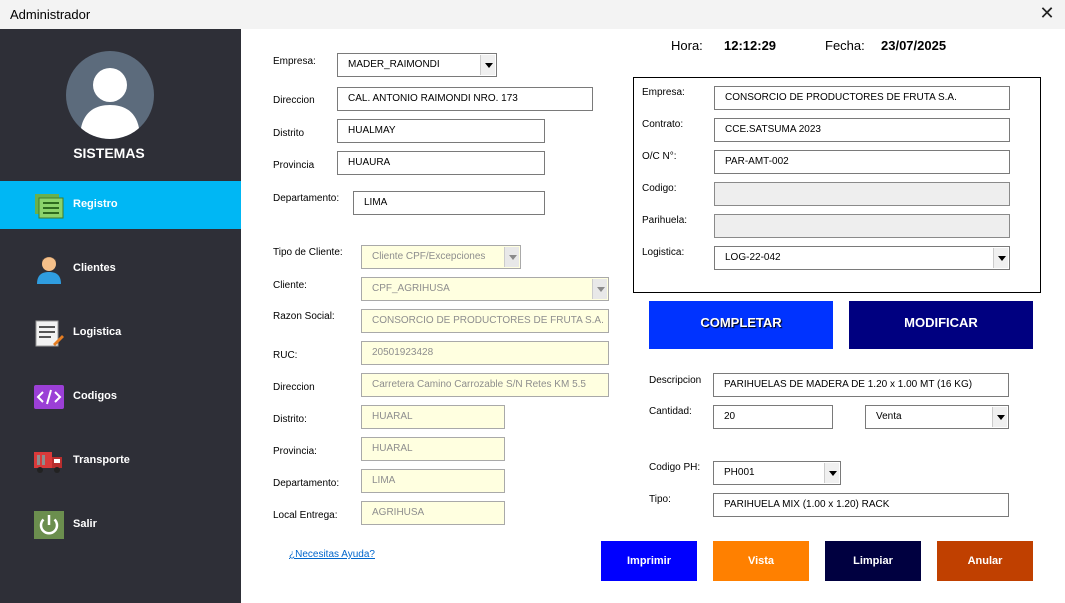 This screenshot has height=603, width=1065. What do you see at coordinates (730, 416) in the screenshot?
I see `field-value: 20` at bounding box center [730, 416].